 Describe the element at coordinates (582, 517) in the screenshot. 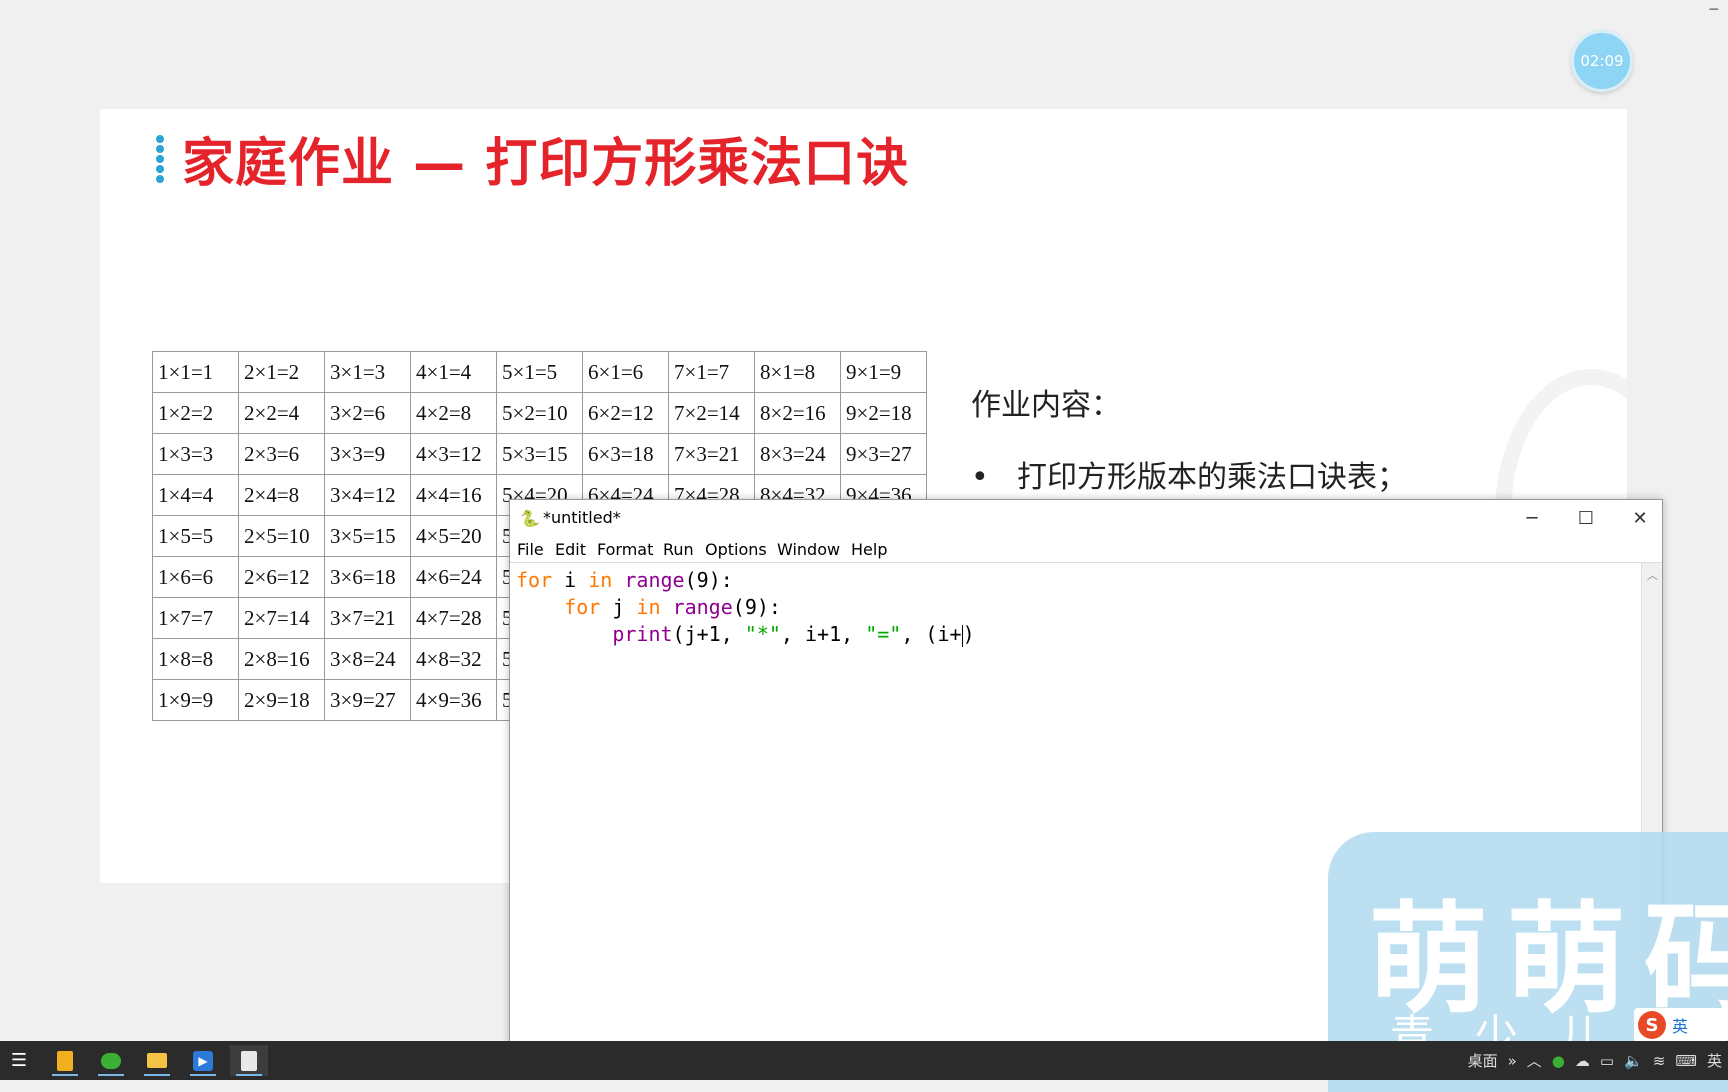

I see `window-title: *untitled*` at that location.